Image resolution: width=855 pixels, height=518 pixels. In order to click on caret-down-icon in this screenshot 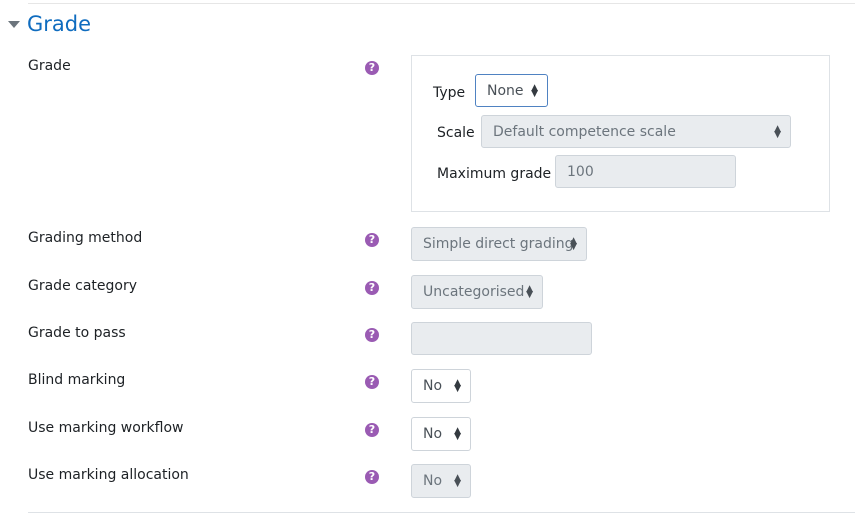, I will do `click(14, 24)`.